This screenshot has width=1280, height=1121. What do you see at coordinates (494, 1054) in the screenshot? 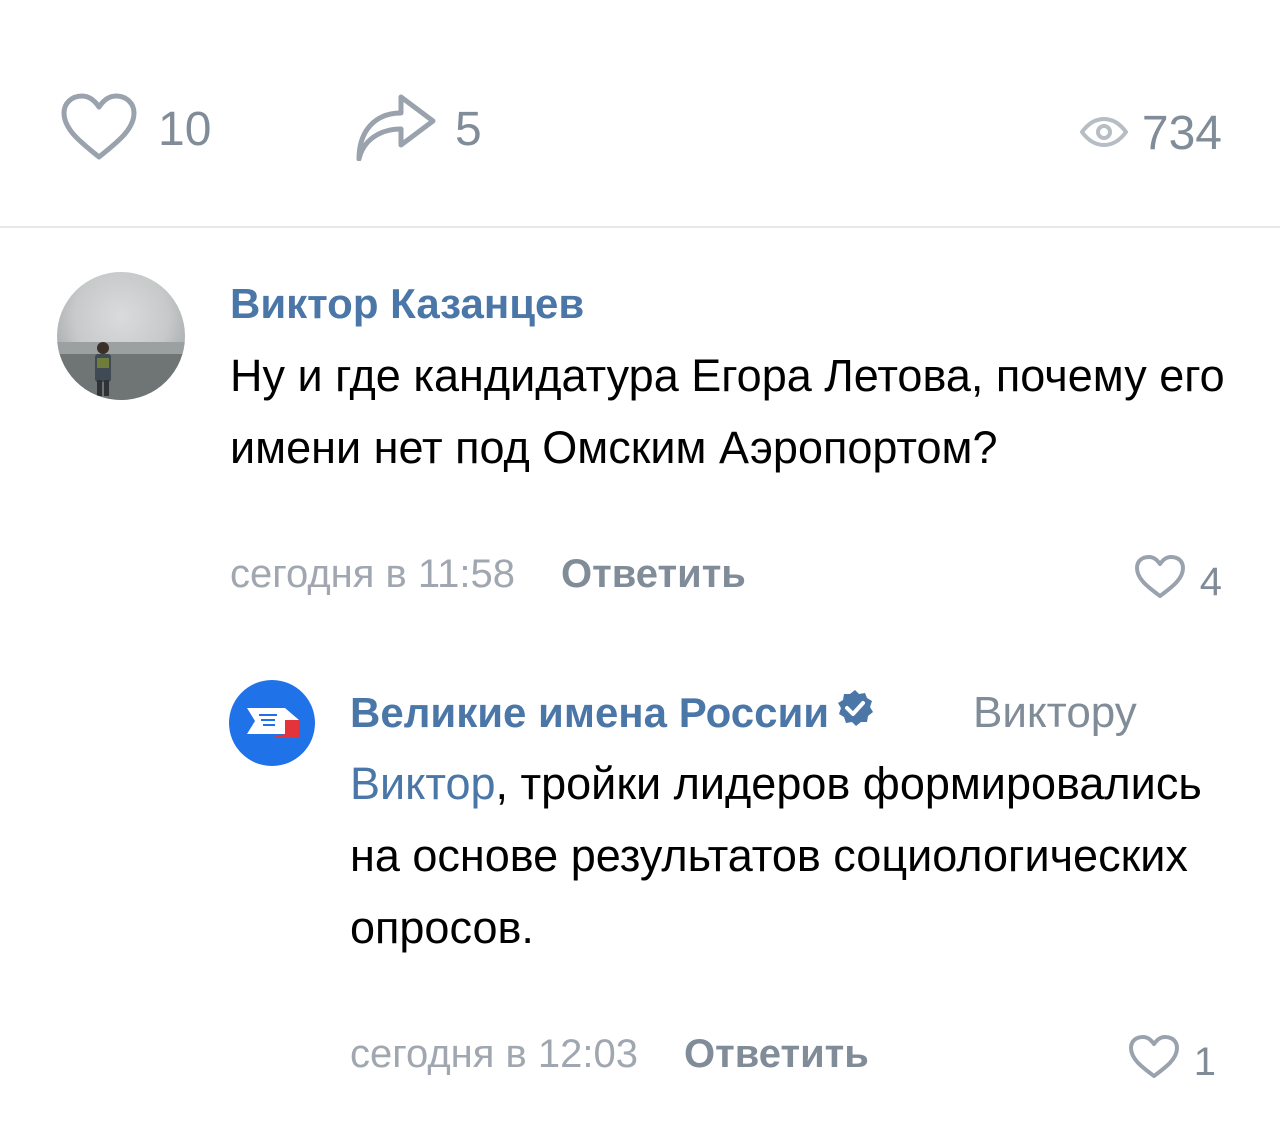
I see `comment-time: сегодня в 12:03` at bounding box center [494, 1054].